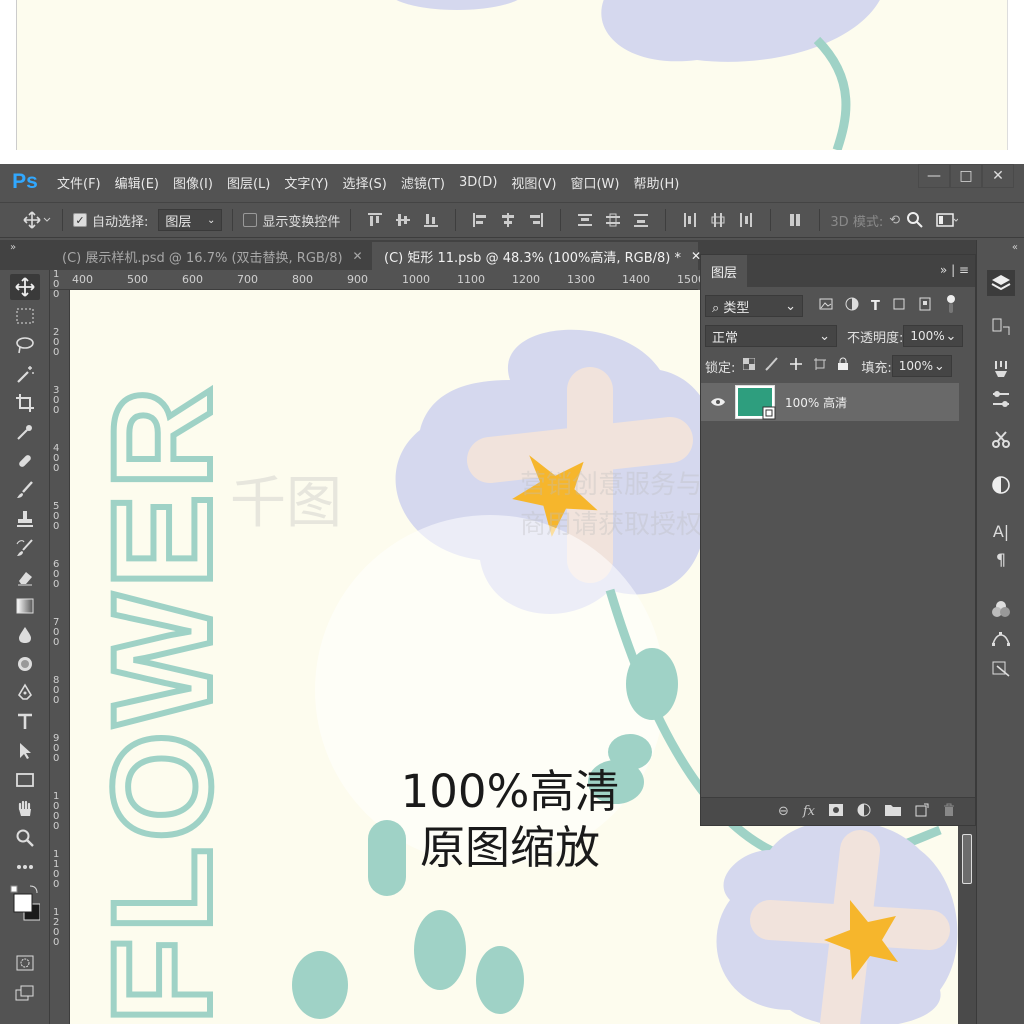 The width and height of the screenshot is (1024, 1024). Describe the element at coordinates (37, 220) in the screenshot. I see `move-tool-icon` at that location.